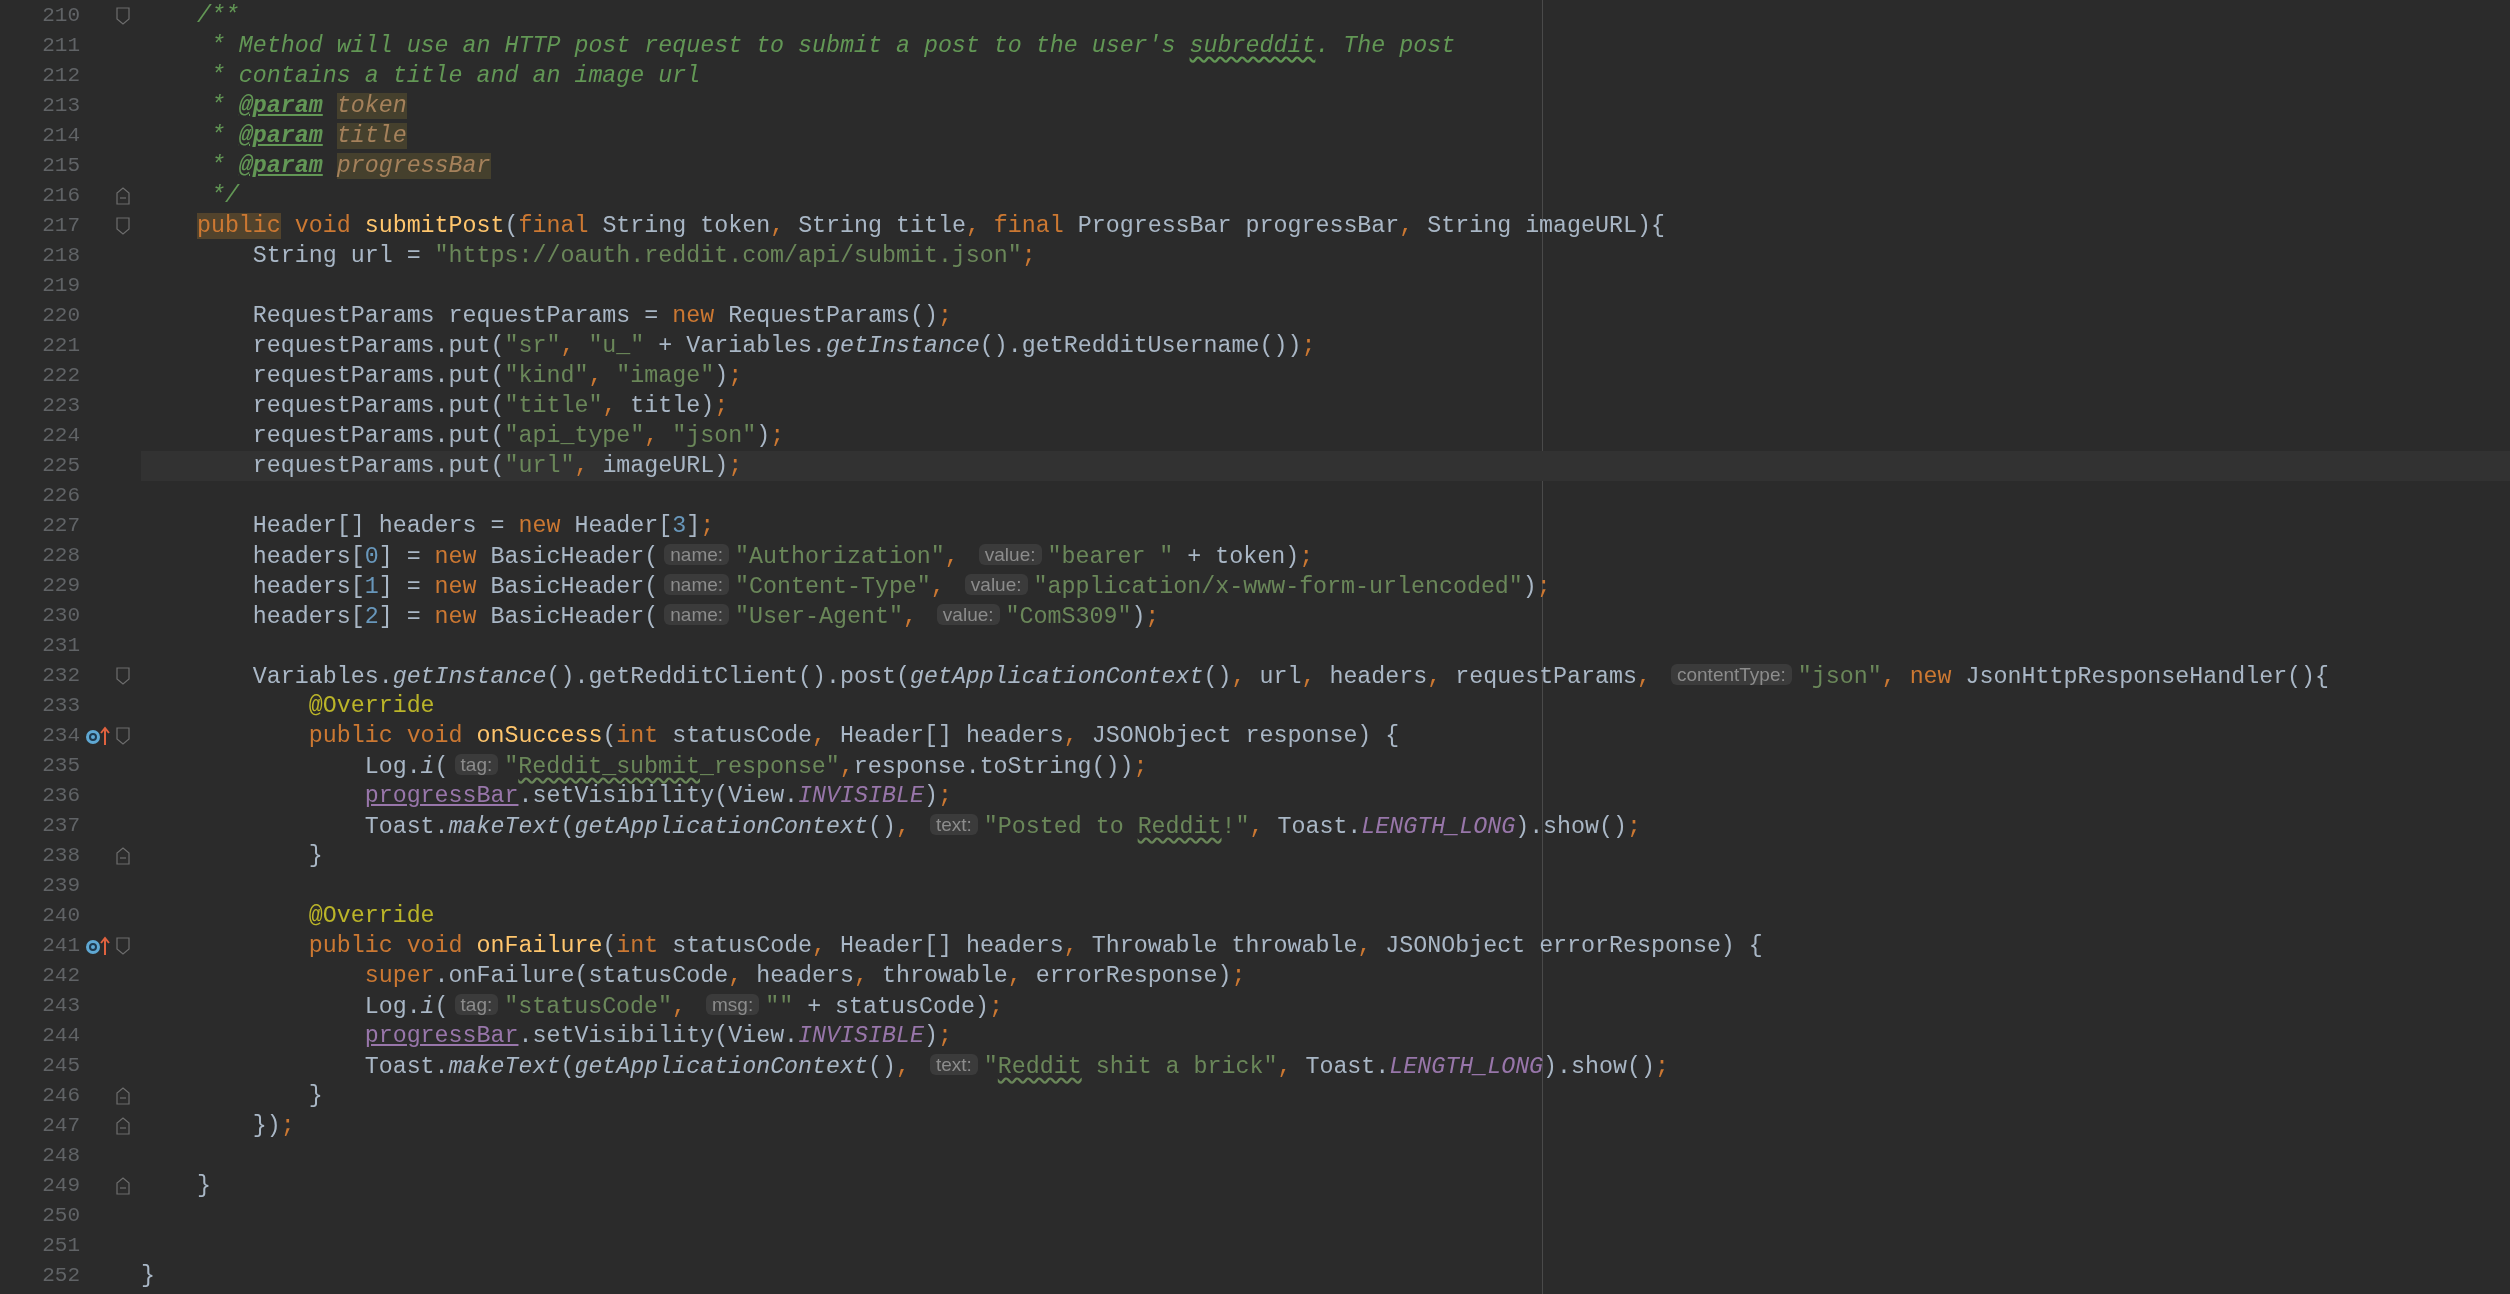 The height and width of the screenshot is (1294, 2510). What do you see at coordinates (61, 1126) in the screenshot?
I see `line-number: 247` at bounding box center [61, 1126].